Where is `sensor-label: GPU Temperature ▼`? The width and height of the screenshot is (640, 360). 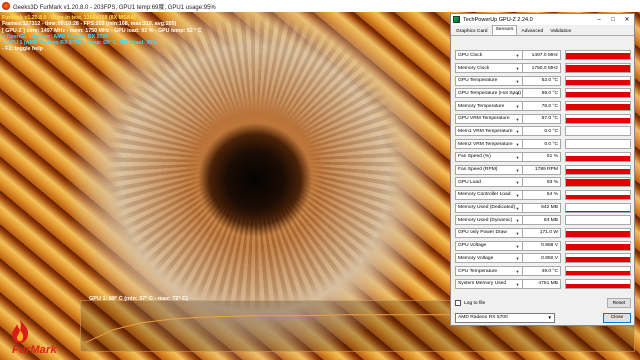
sensor-label: GPU Temperature ▼ is located at coordinates (489, 80).